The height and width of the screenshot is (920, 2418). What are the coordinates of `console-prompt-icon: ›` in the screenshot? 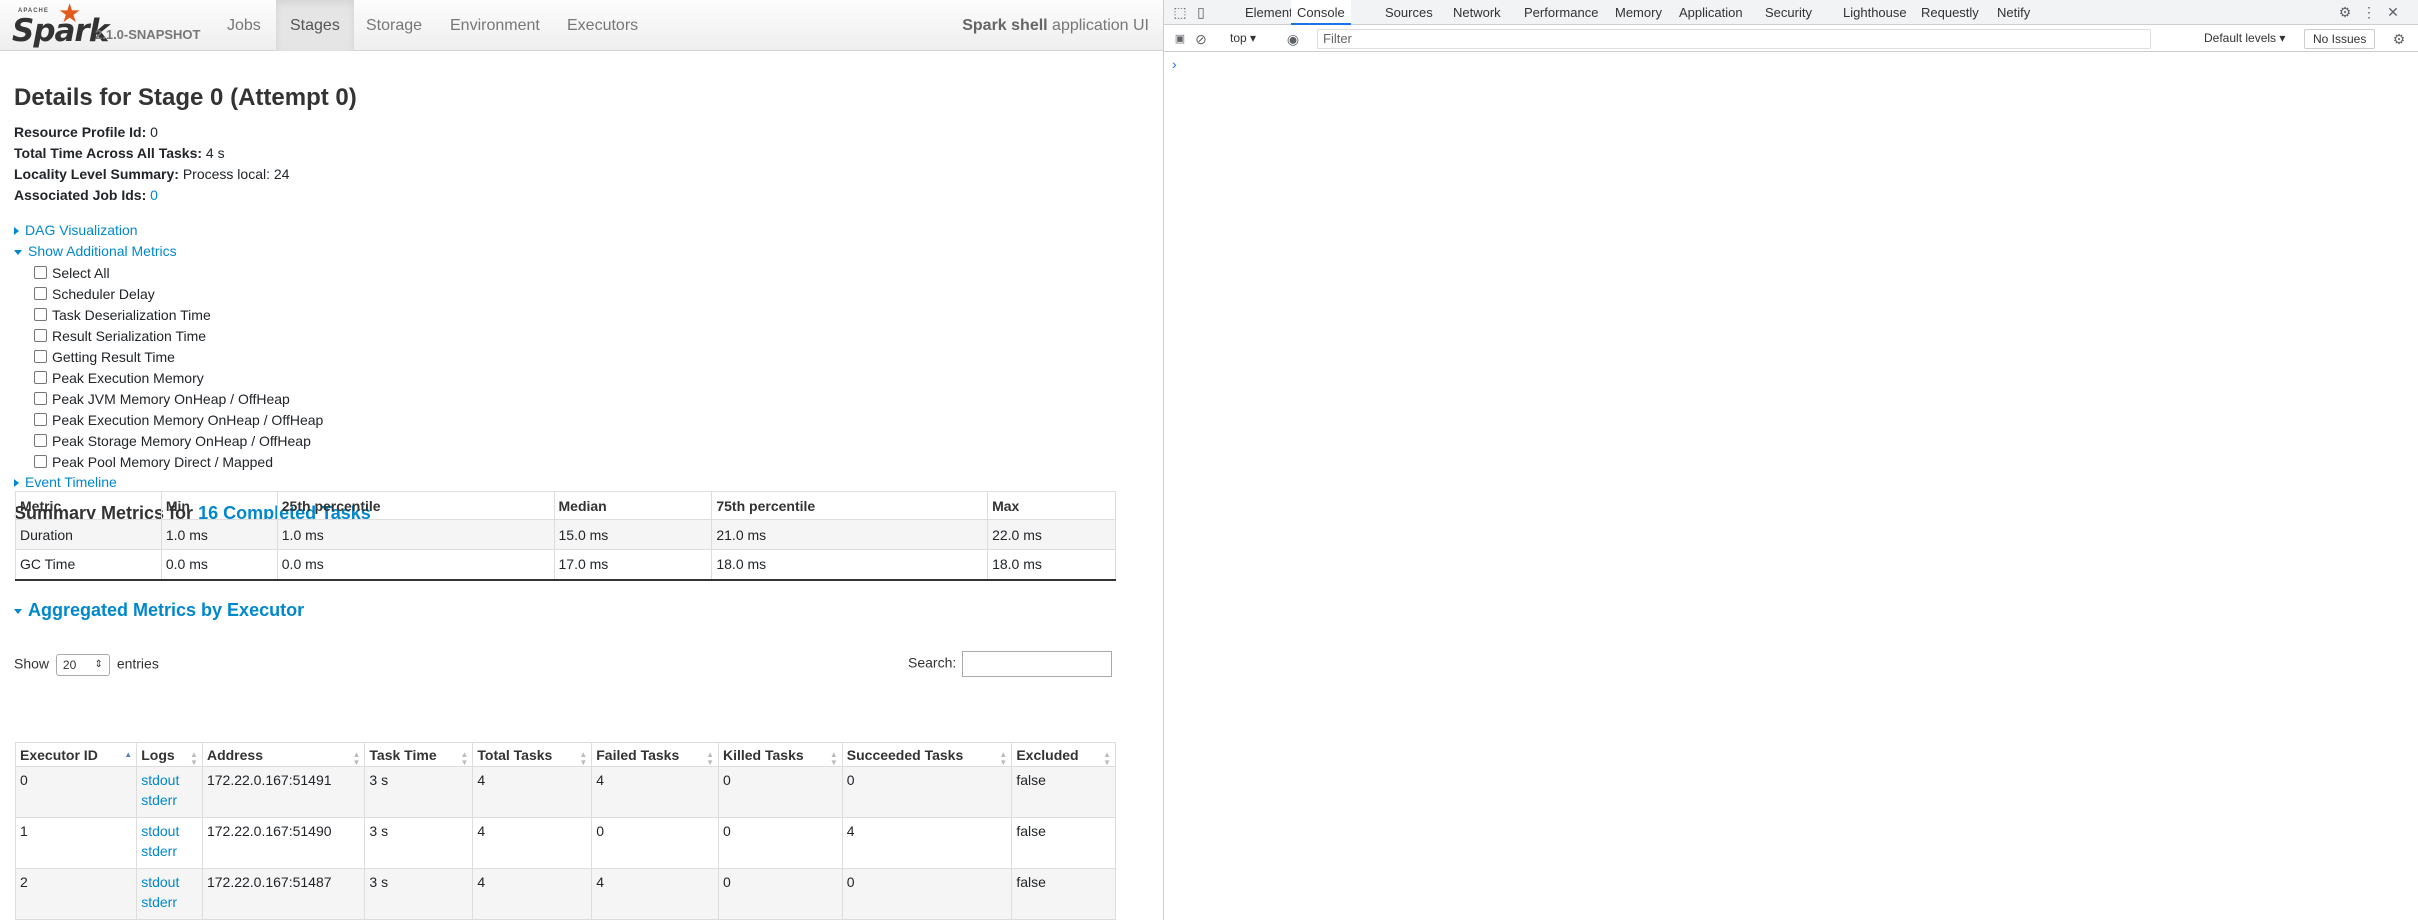 It's located at (1174, 64).